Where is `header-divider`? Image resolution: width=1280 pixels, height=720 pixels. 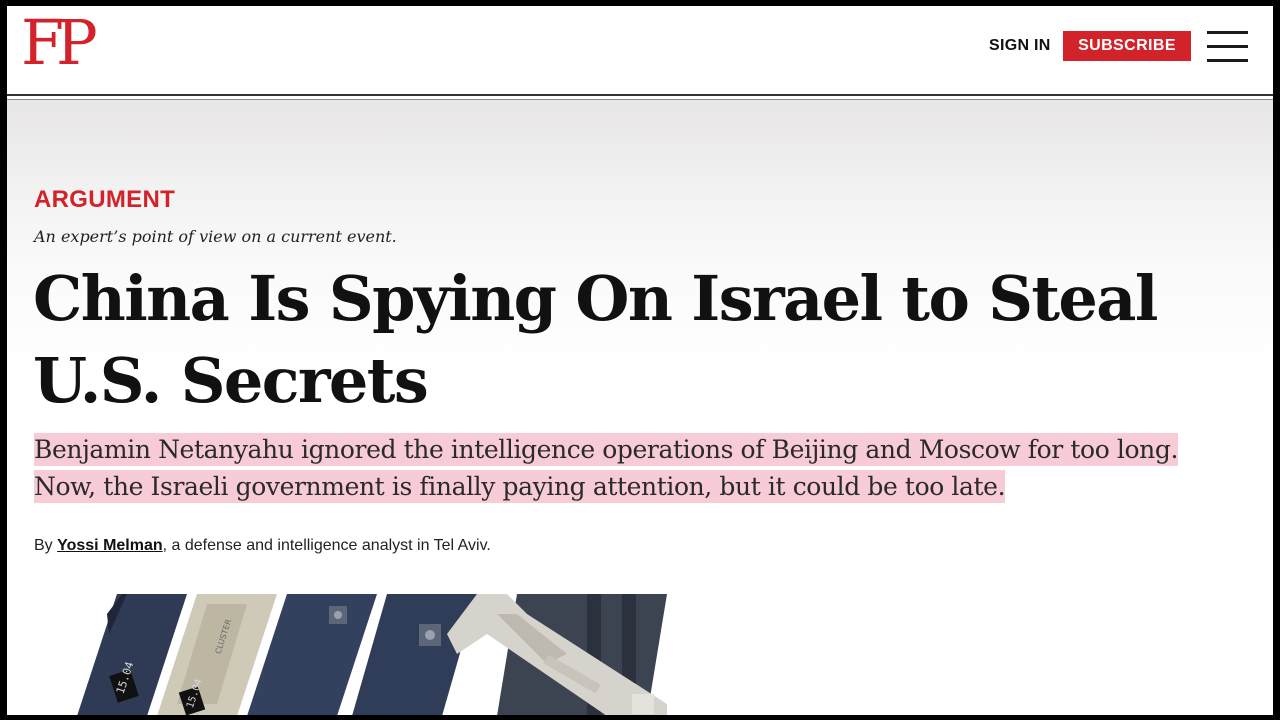 header-divider is located at coordinates (640, 95).